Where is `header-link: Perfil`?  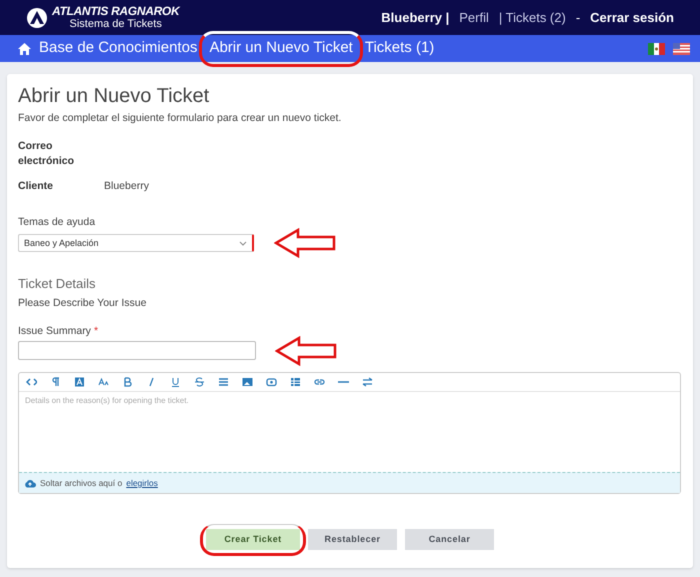 header-link: Perfil is located at coordinates (474, 18).